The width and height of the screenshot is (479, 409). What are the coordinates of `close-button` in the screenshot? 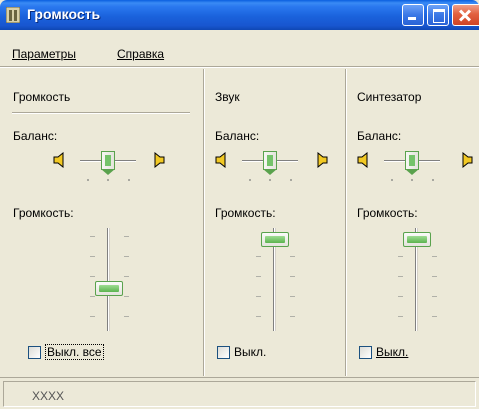 It's located at (465, 15).